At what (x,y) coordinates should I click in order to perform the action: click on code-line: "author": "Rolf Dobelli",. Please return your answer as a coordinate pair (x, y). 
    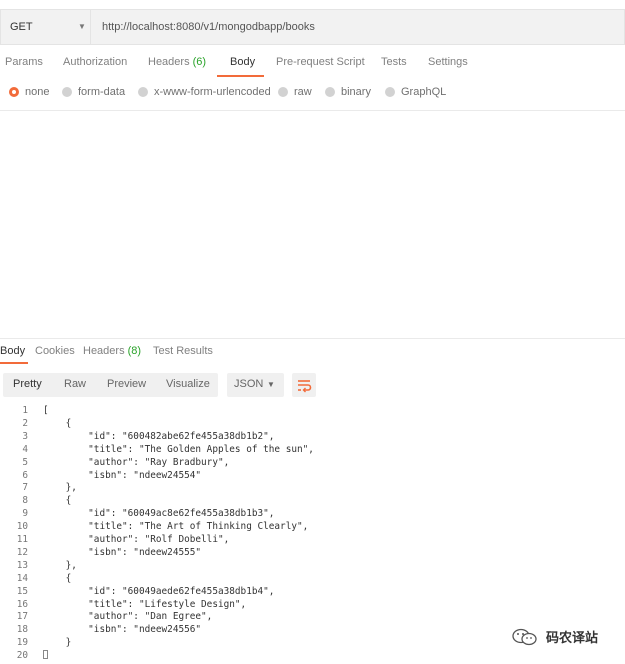
    Looking at the image, I should click on (136, 539).